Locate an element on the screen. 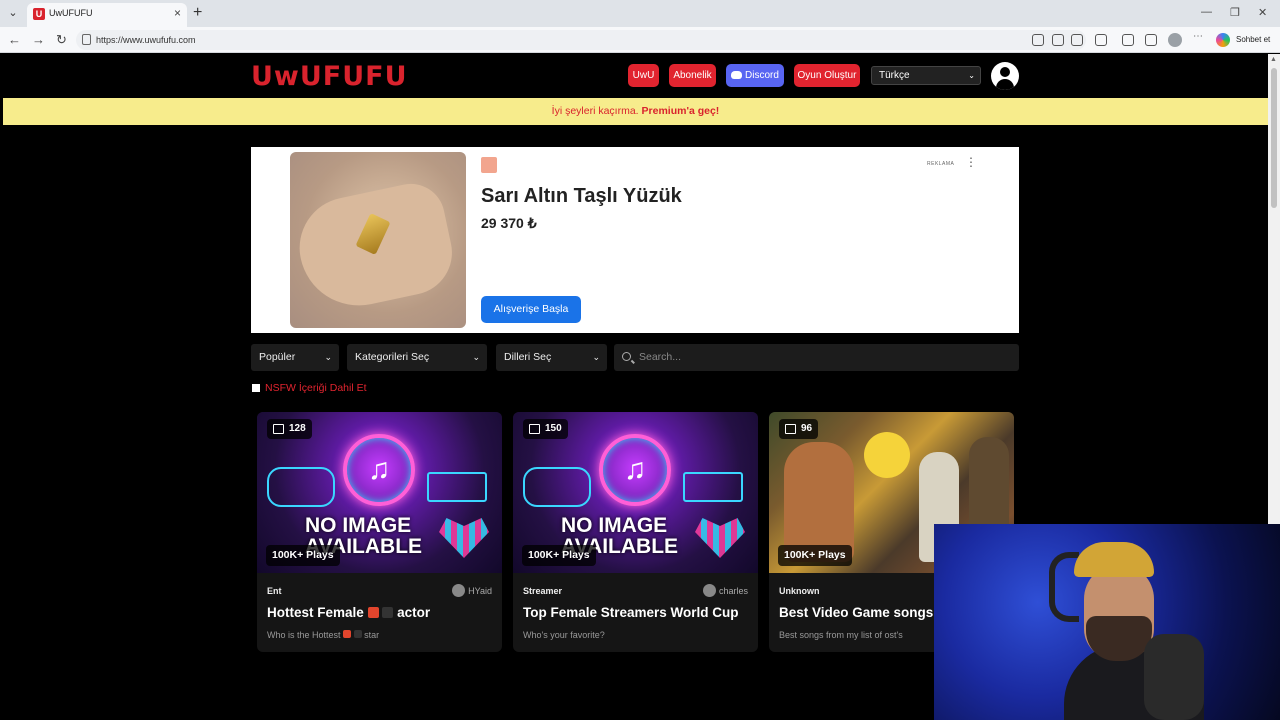  minimize-icon: — is located at coordinates (1206, 12).